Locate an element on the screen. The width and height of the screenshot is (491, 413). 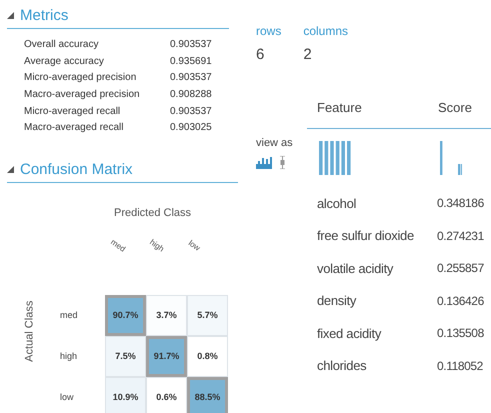
row-label: high is located at coordinates (69, 357).